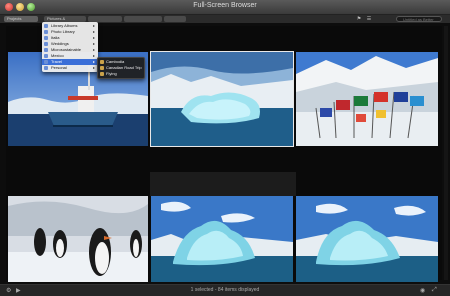 This screenshot has width=450, height=296. Describe the element at coordinates (21, 19) in the screenshot. I see `breadcrumb-projects: Projects` at that location.